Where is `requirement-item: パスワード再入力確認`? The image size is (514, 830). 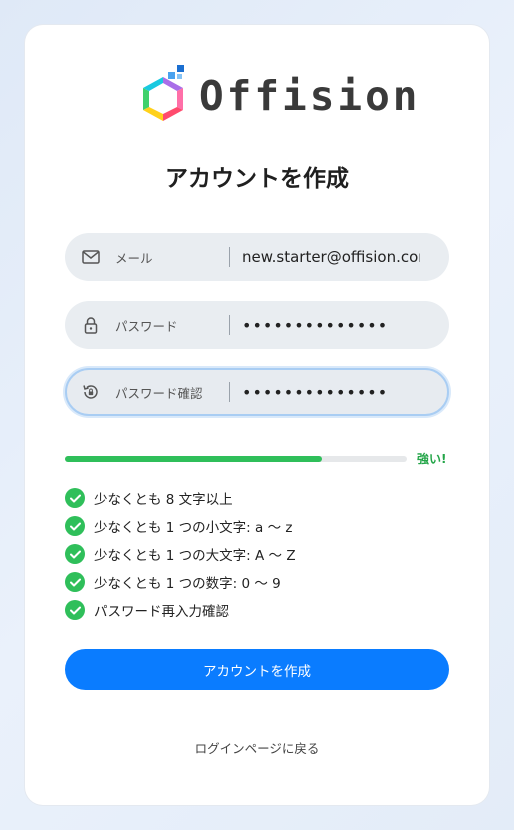 requirement-item: パスワード再入力確認 is located at coordinates (180, 610).